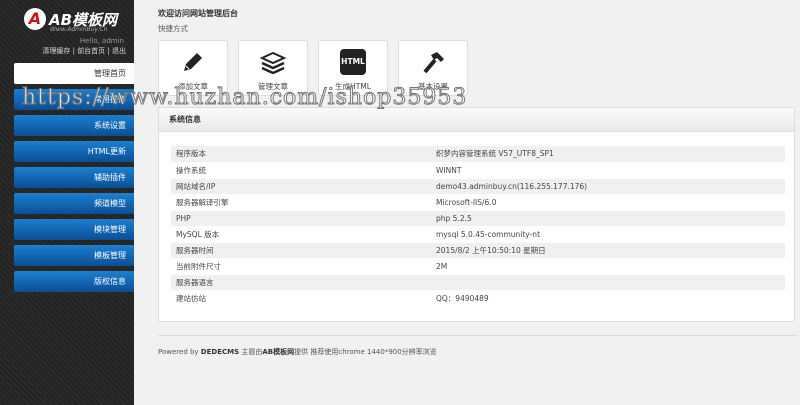 This screenshot has height=405, width=800. I want to click on greeting: Hello, admin, so click(101, 41).